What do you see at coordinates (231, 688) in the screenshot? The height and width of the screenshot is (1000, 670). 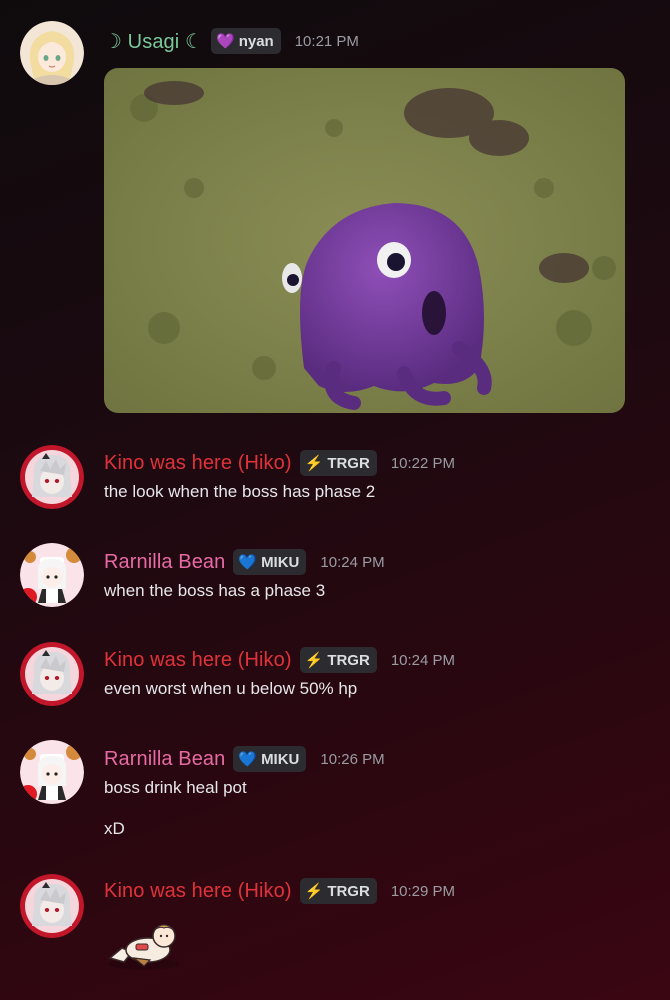 I see `message-text: even worst when u below 50% hp` at bounding box center [231, 688].